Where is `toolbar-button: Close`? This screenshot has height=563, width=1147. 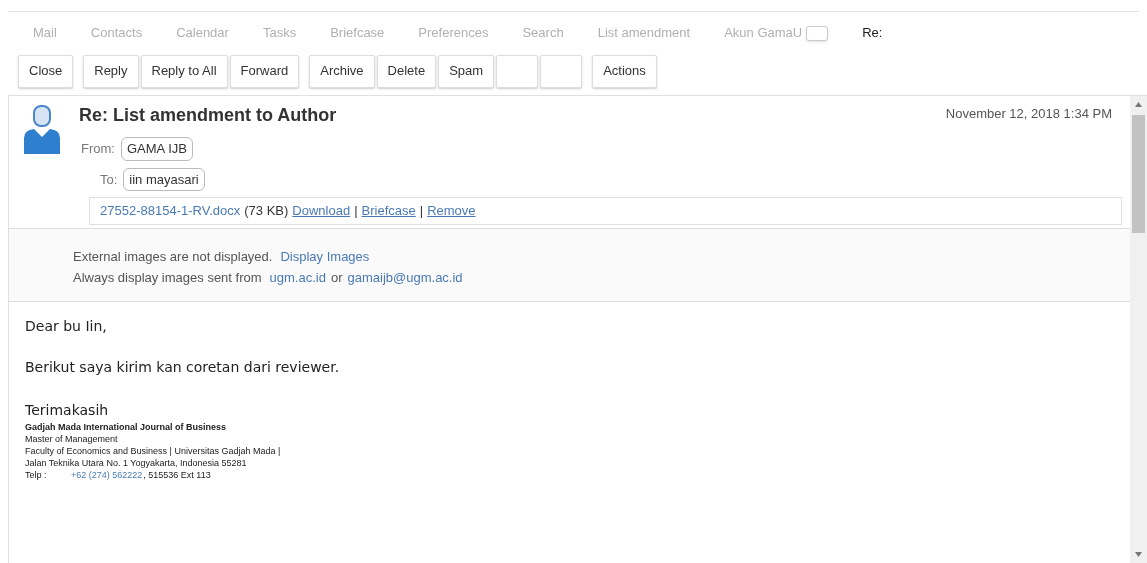 toolbar-button: Close is located at coordinates (46, 71).